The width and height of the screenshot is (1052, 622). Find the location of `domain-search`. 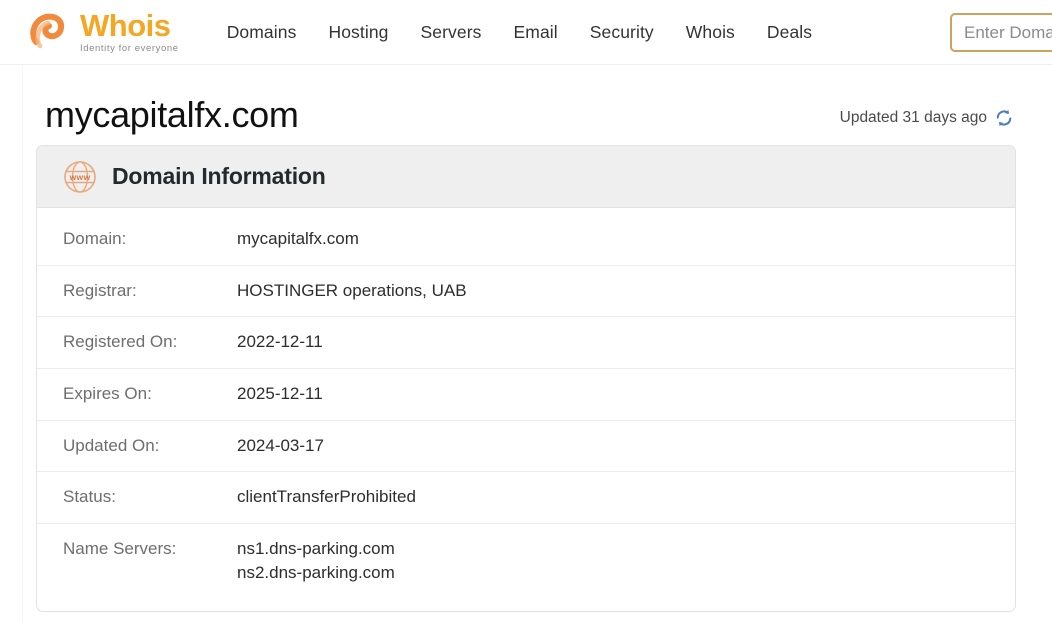

domain-search is located at coordinates (1001, 32).